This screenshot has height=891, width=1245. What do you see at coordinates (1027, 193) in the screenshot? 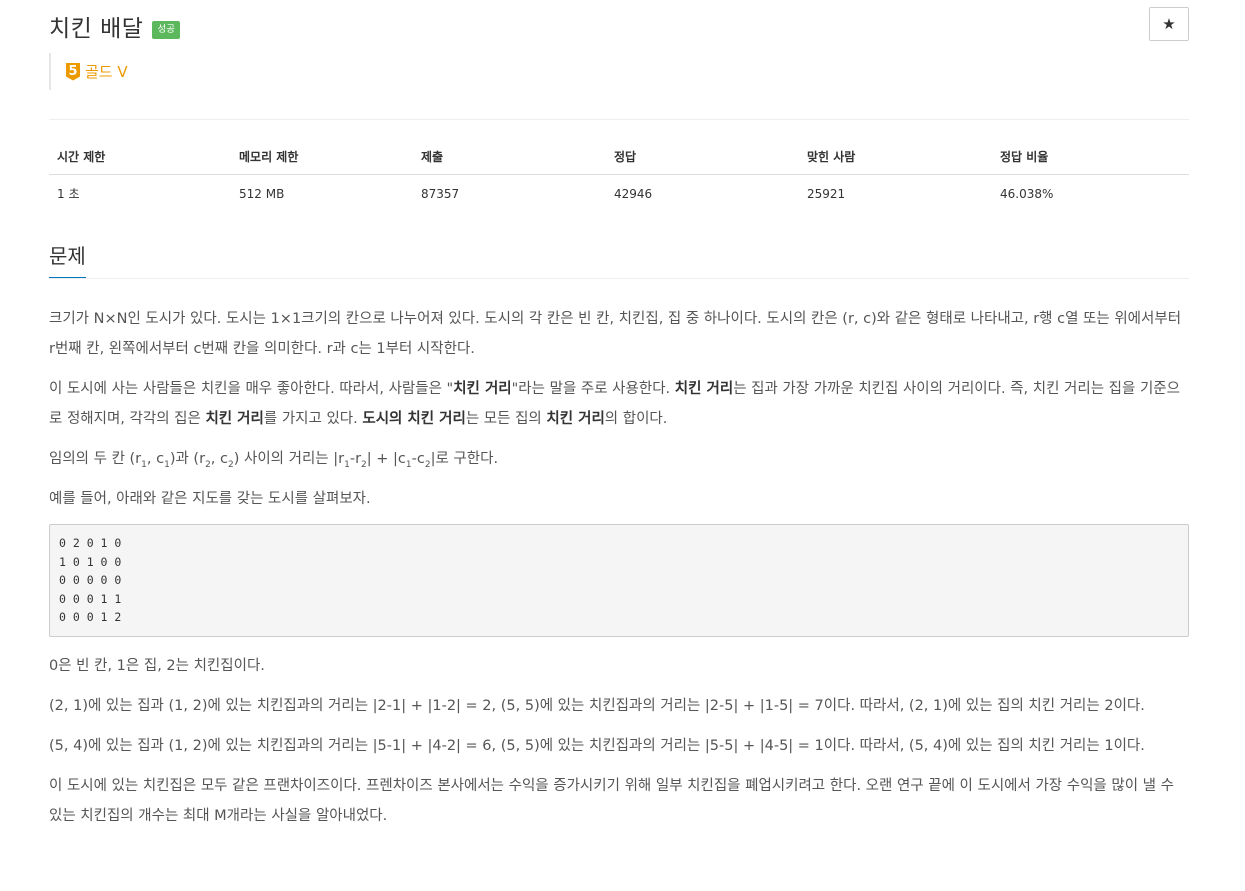
I see `stats-cell: 46.038%` at bounding box center [1027, 193].